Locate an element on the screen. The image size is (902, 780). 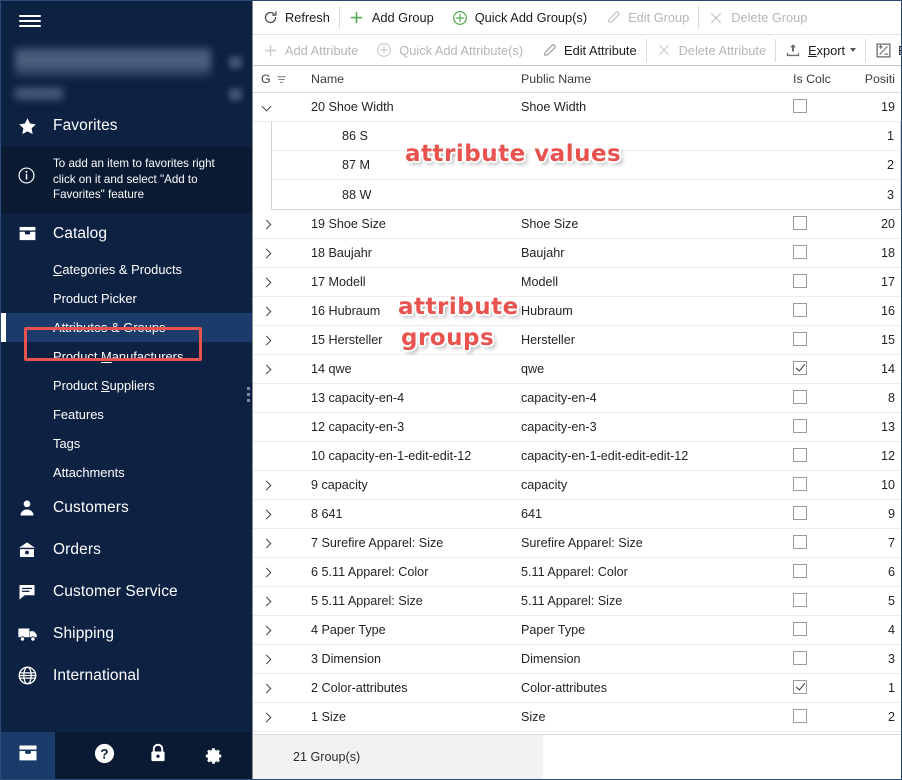
footer-button-settings is located at coordinates (212, 755).